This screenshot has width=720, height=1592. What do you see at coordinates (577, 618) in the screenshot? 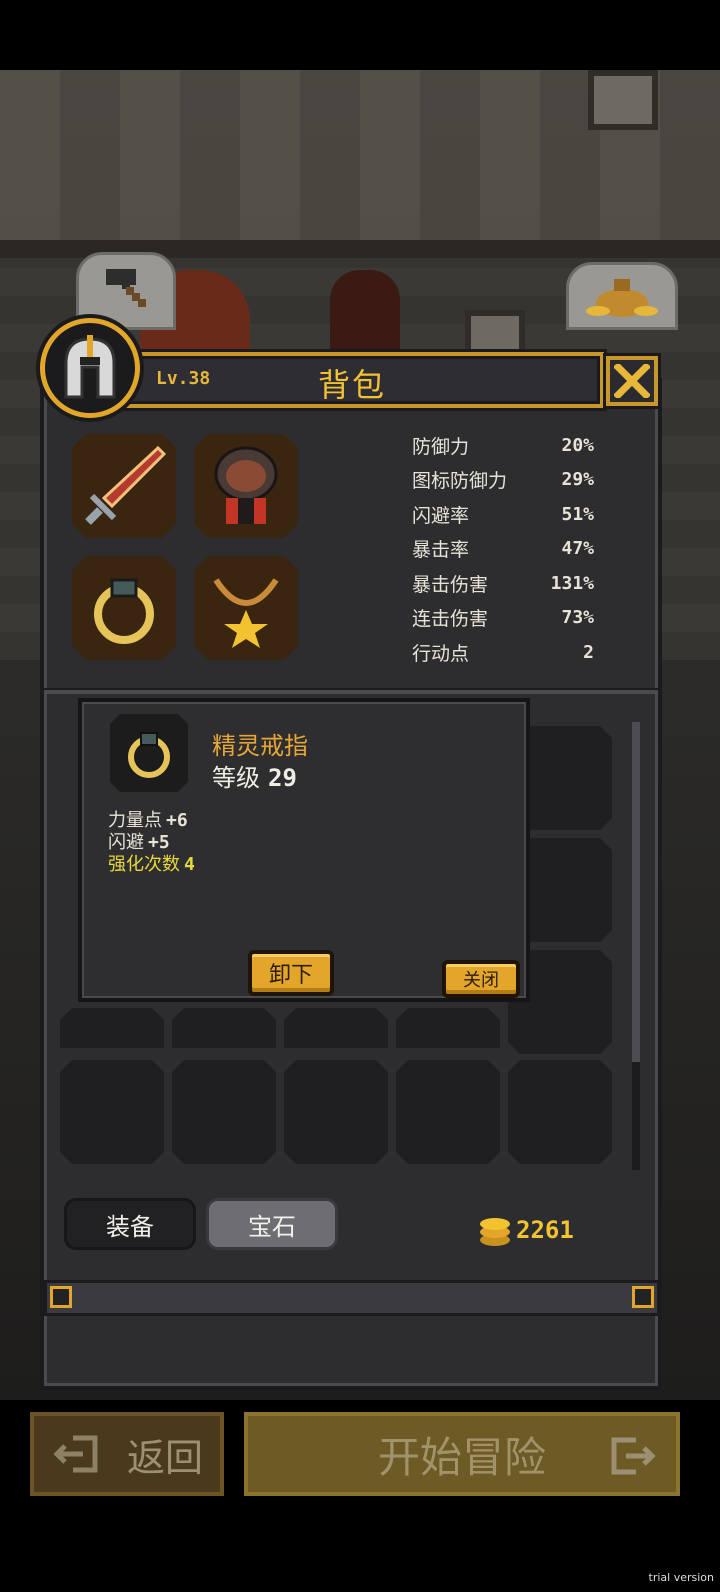
I see `stat-value: 73%` at bounding box center [577, 618].